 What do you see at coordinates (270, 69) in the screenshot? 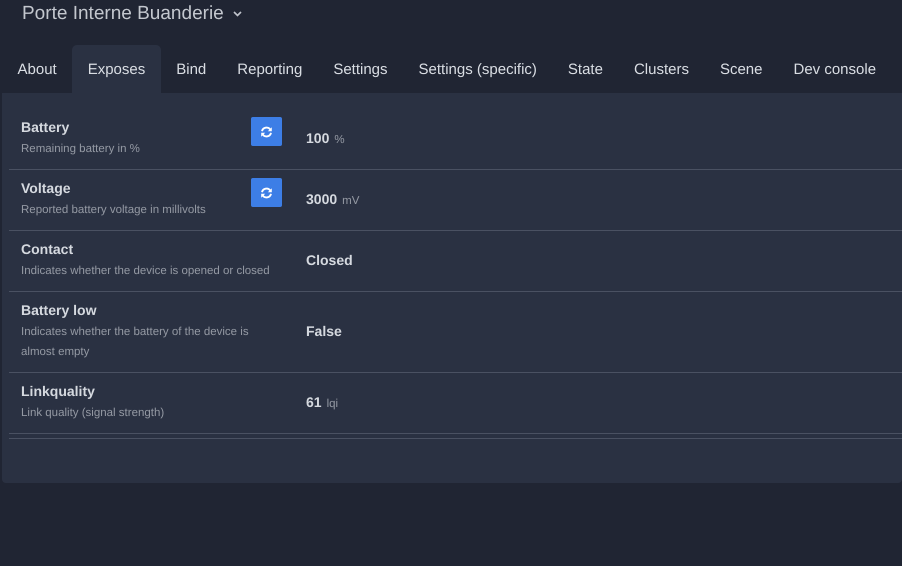
I see `tab: Reporting` at bounding box center [270, 69].